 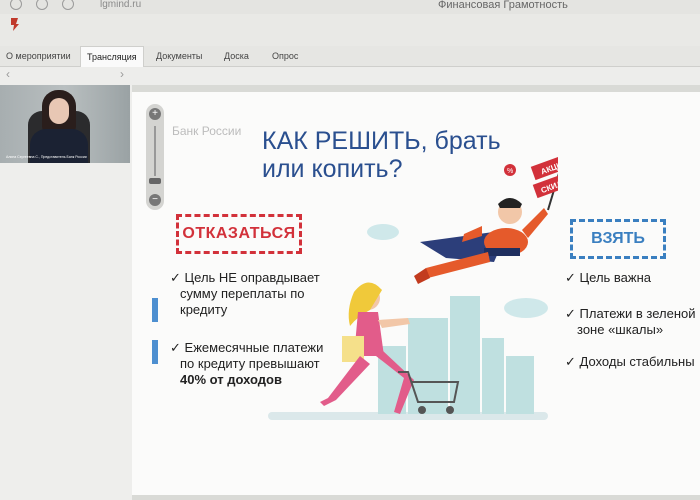 What do you see at coordinates (620, 329) in the screenshot?
I see `take-item-line: зоне «шкалы»` at bounding box center [620, 329].